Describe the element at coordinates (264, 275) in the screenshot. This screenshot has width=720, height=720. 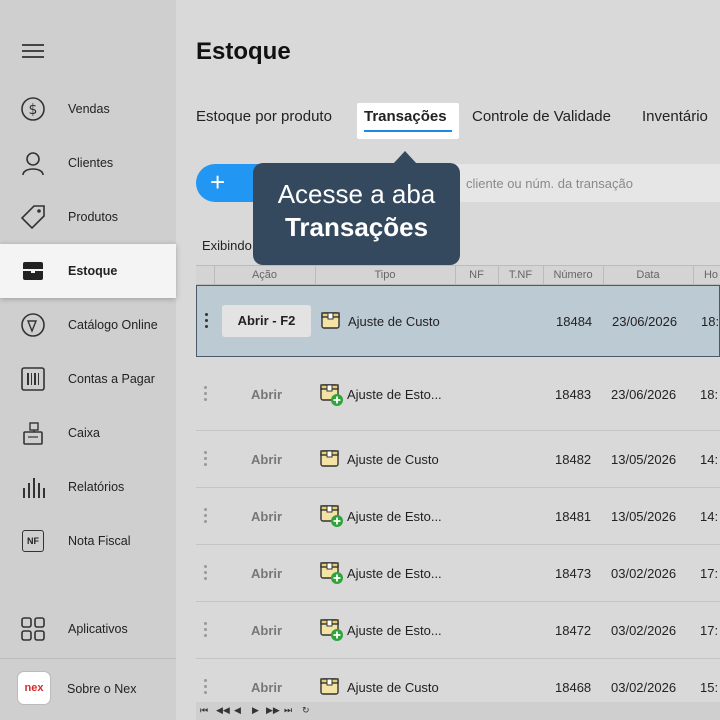
I see `column-header-acao: Ação` at that location.